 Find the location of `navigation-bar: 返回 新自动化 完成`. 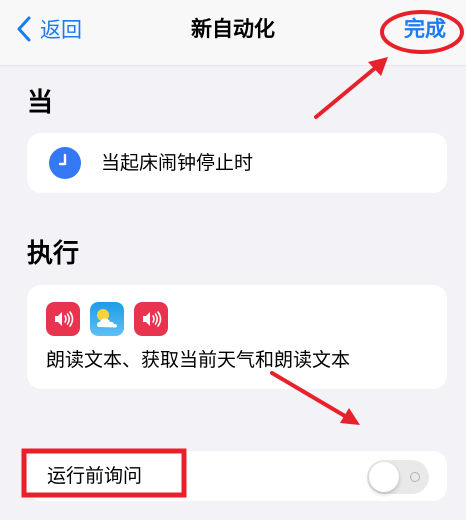

navigation-bar: 返回 新自动化 完成 is located at coordinates (233, 33).